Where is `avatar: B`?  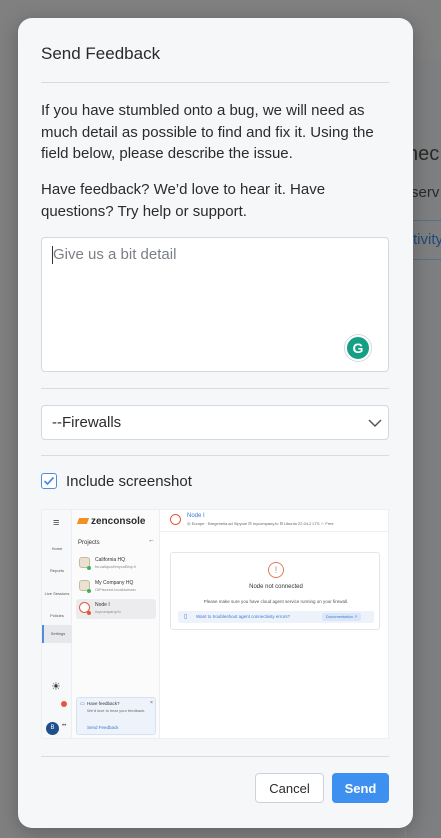 avatar: B is located at coordinates (52, 728).